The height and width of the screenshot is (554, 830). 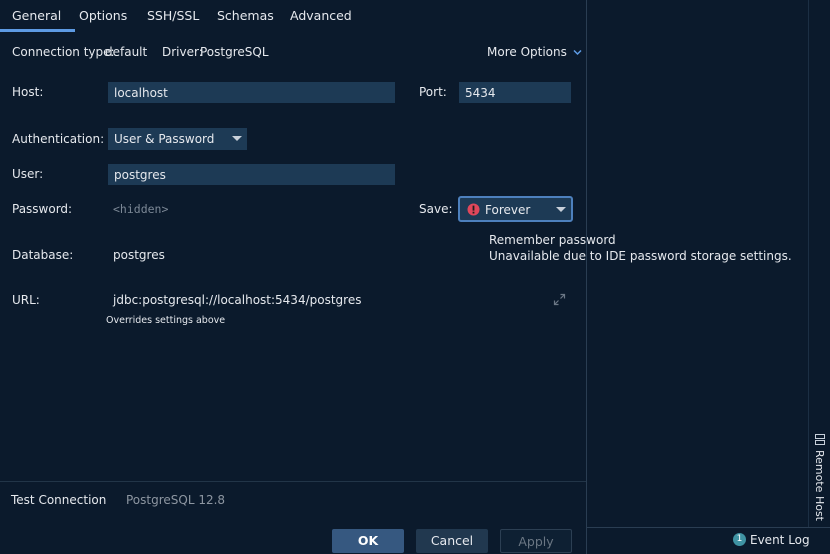 I want to click on password-input: <hidden>, so click(x=140, y=209).